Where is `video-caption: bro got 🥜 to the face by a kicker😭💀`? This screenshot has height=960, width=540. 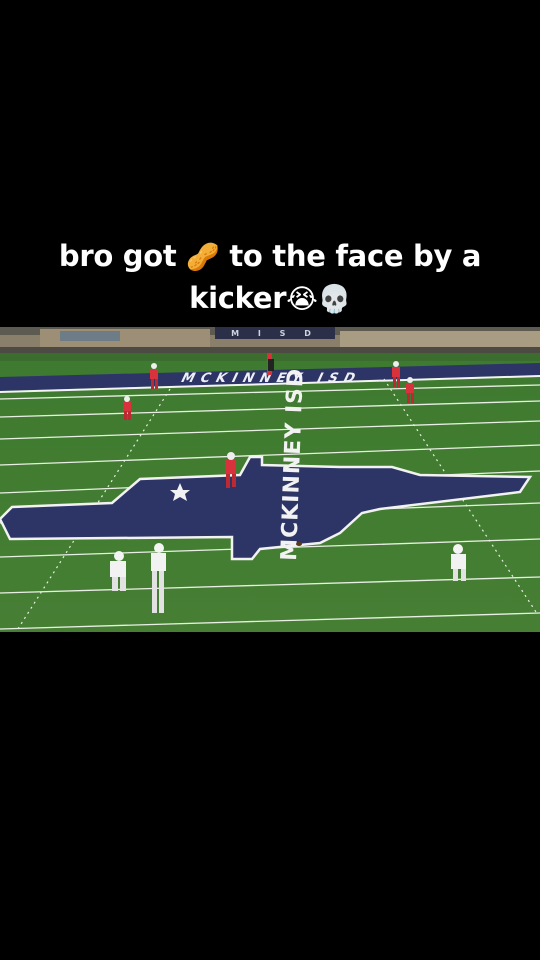 video-caption: bro got 🥜 to the face by a kicker😭💀 is located at coordinates (270, 278).